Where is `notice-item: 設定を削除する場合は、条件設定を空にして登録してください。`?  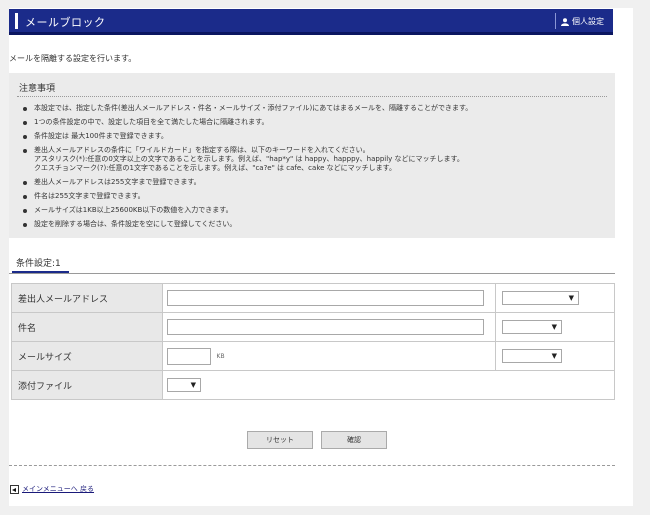 notice-item: 設定を削除する場合は、条件設定を空にして登録してください。 is located at coordinates (313, 224).